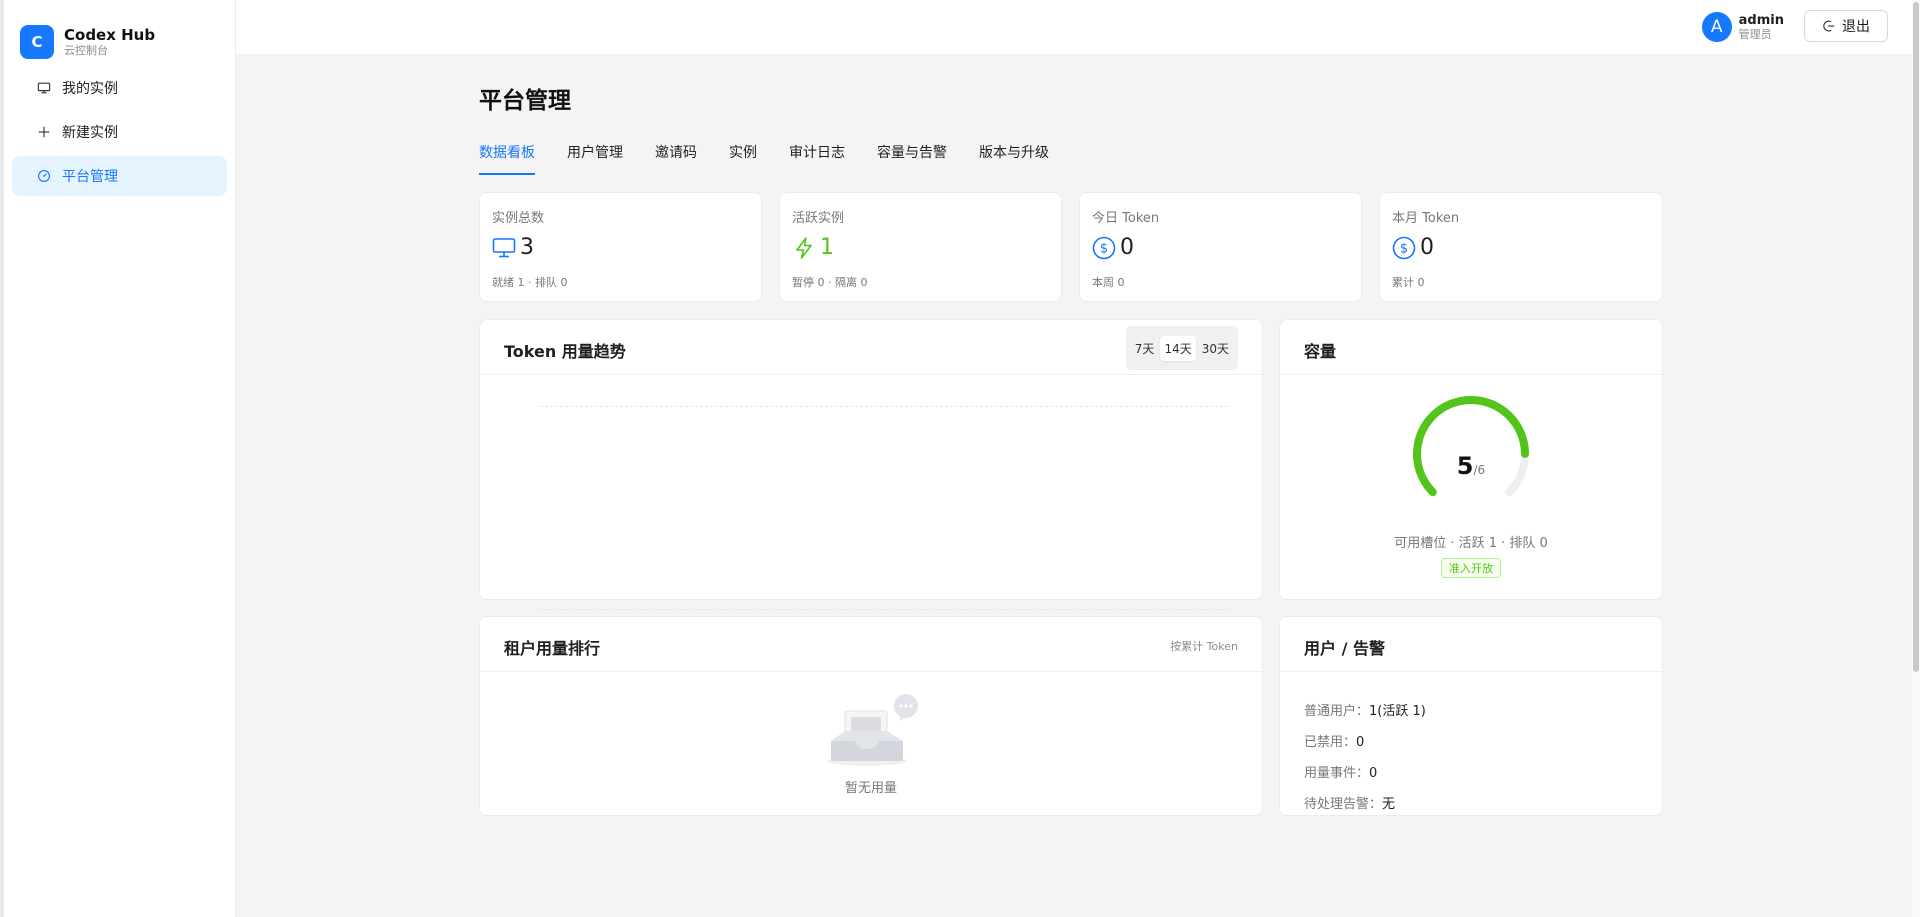 The height and width of the screenshot is (917, 1920). I want to click on stat-sub: 就绪 1 · 排队 0, so click(530, 282).